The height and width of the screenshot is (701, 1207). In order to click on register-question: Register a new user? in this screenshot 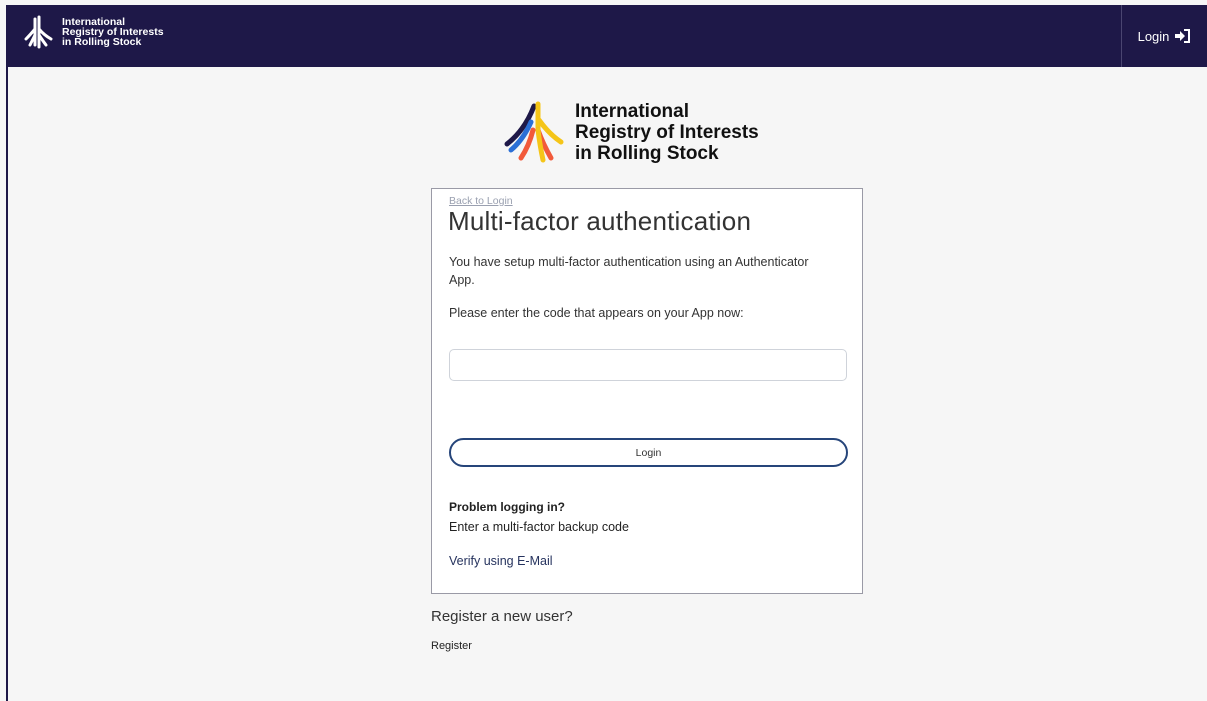, I will do `click(502, 616)`.